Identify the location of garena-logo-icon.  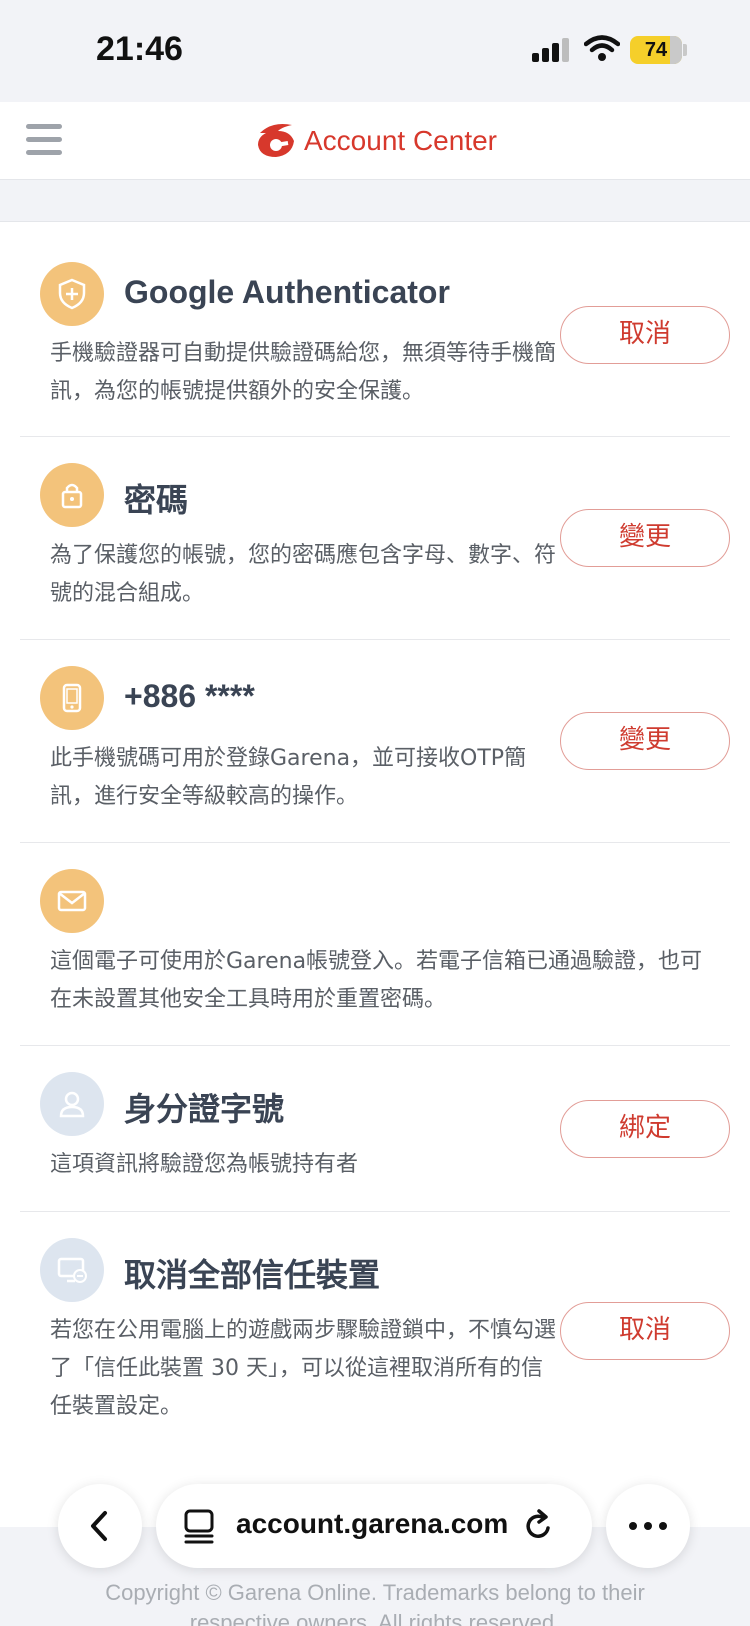
(276, 140).